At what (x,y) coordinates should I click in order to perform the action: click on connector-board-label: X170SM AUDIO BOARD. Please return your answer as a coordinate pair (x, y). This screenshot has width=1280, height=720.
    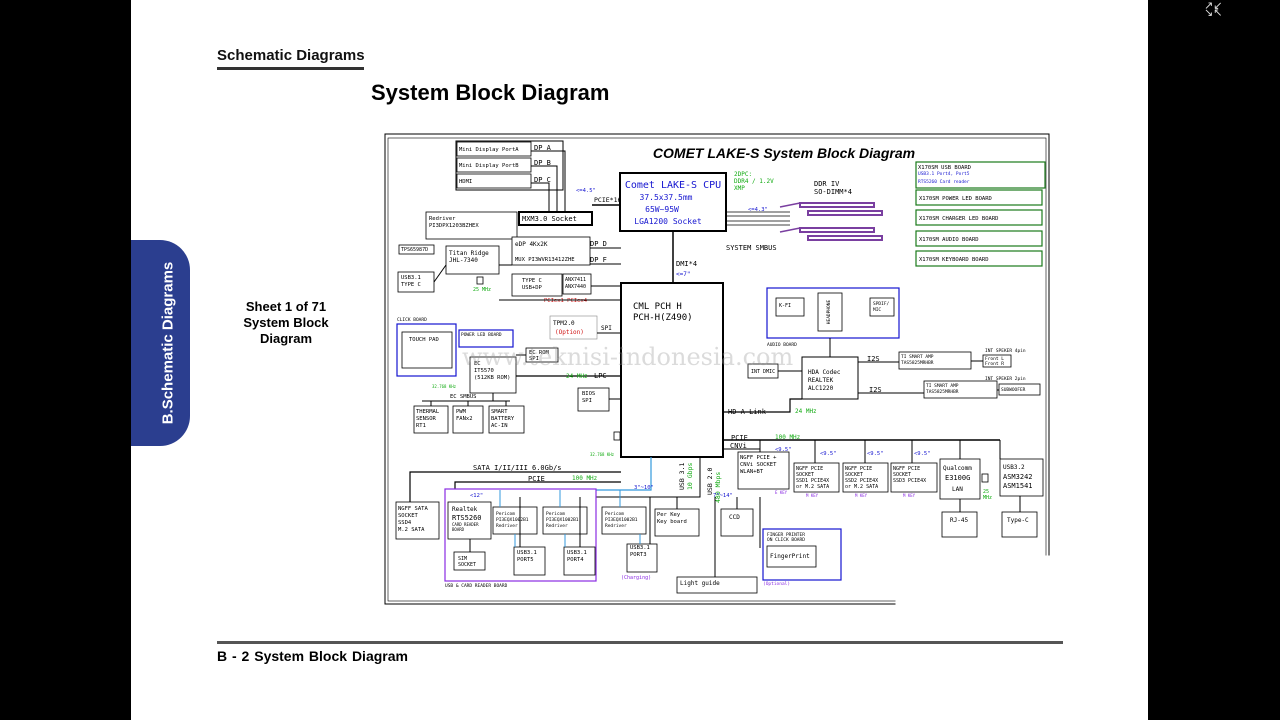
    Looking at the image, I should click on (949, 240).